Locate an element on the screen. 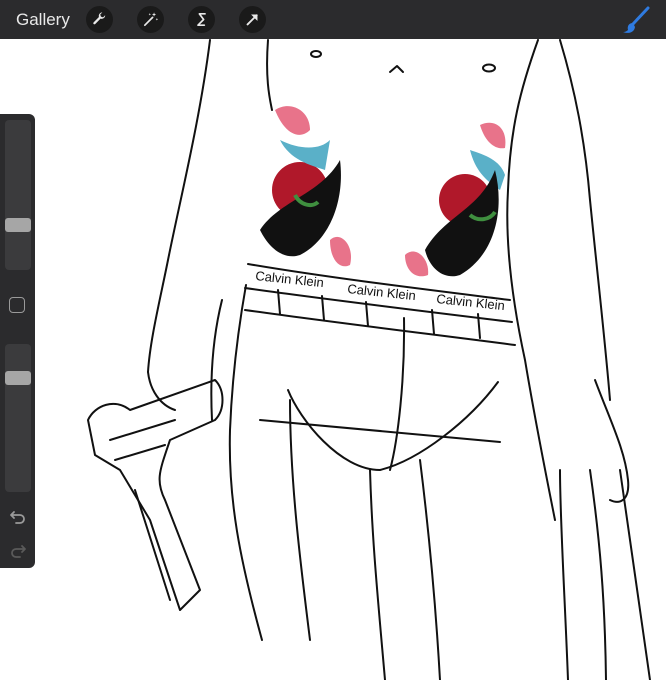 This screenshot has width=666, height=685. magic-wand-icon is located at coordinates (151, 19).